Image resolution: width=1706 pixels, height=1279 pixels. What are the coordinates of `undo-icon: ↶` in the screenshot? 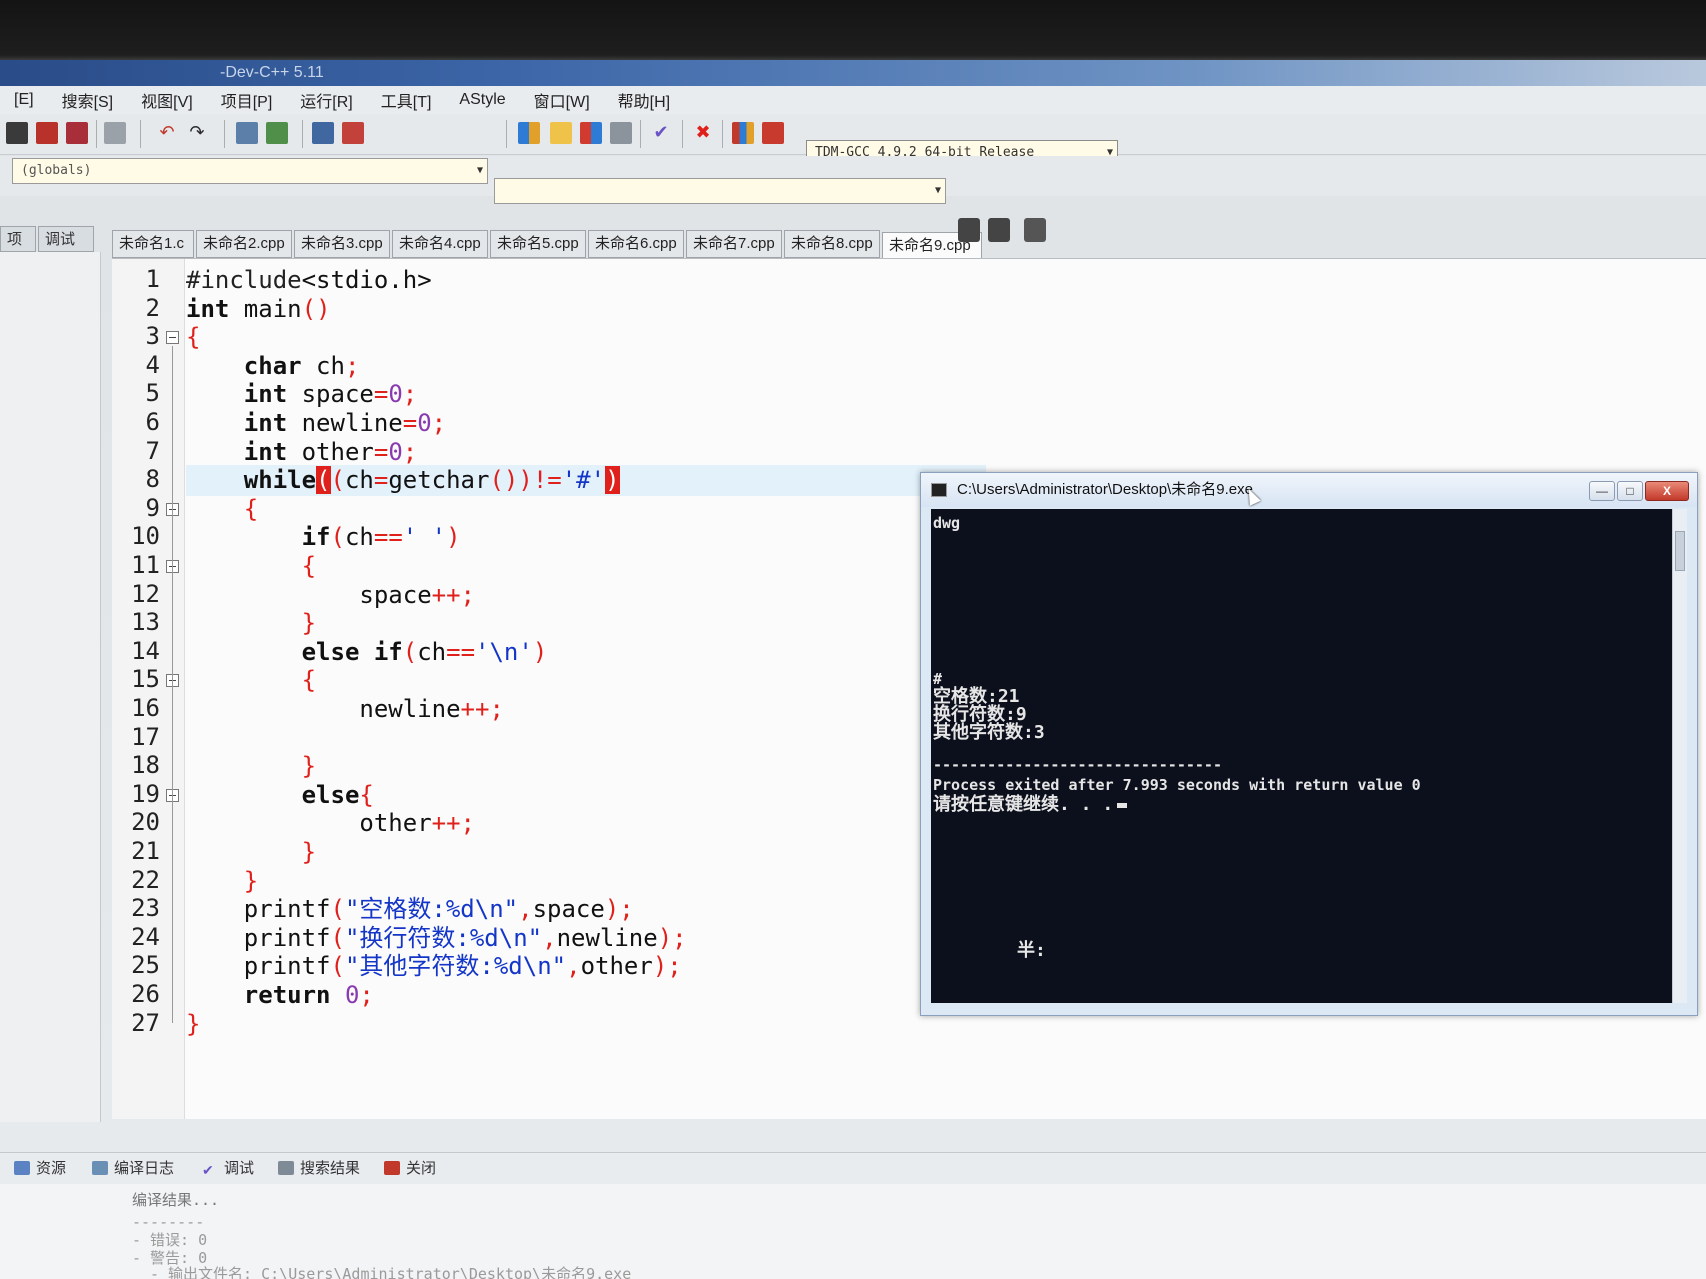 It's located at (167, 133).